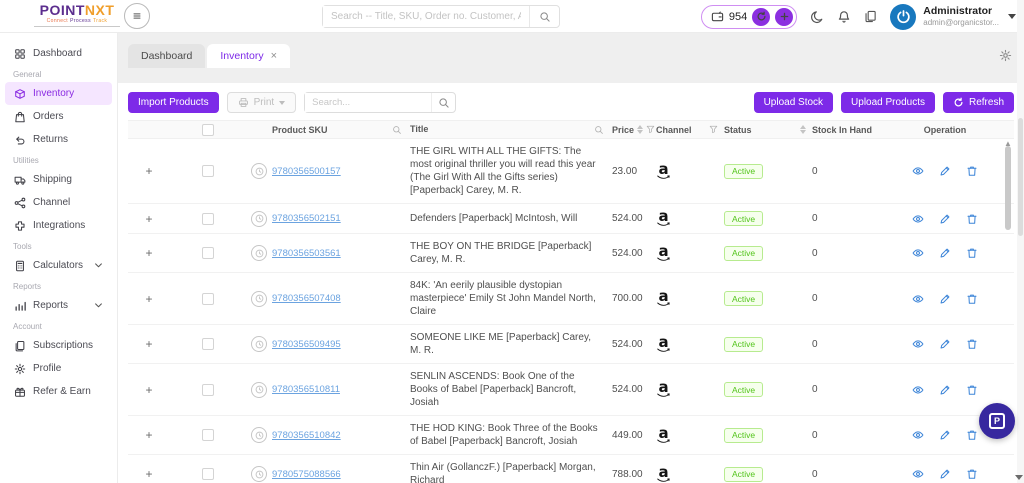 The width and height of the screenshot is (1024, 483). What do you see at coordinates (627, 435) in the screenshot?
I see `product-price: 449.00` at bounding box center [627, 435].